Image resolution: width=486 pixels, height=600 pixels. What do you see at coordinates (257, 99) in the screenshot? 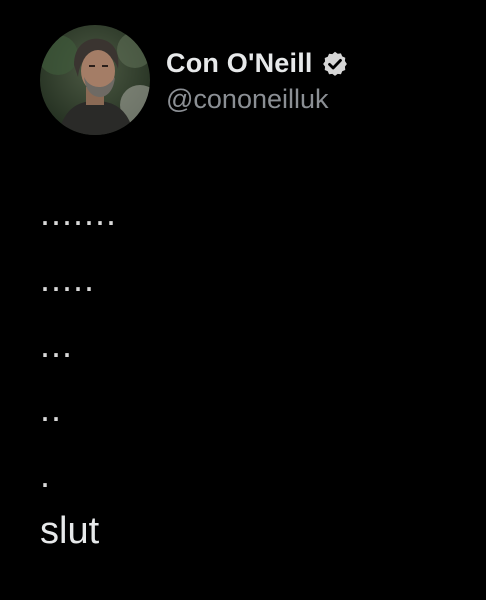
I see `handle: @cononeilluk` at bounding box center [257, 99].